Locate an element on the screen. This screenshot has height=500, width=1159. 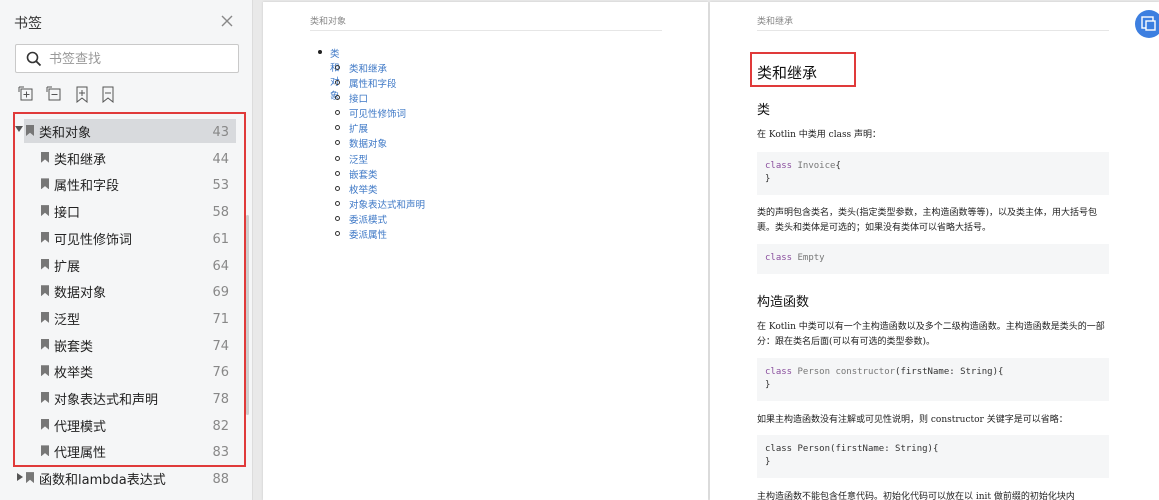
paragraph: 在 Kotlin 中类用 class 声明： is located at coordinates (819, 135).